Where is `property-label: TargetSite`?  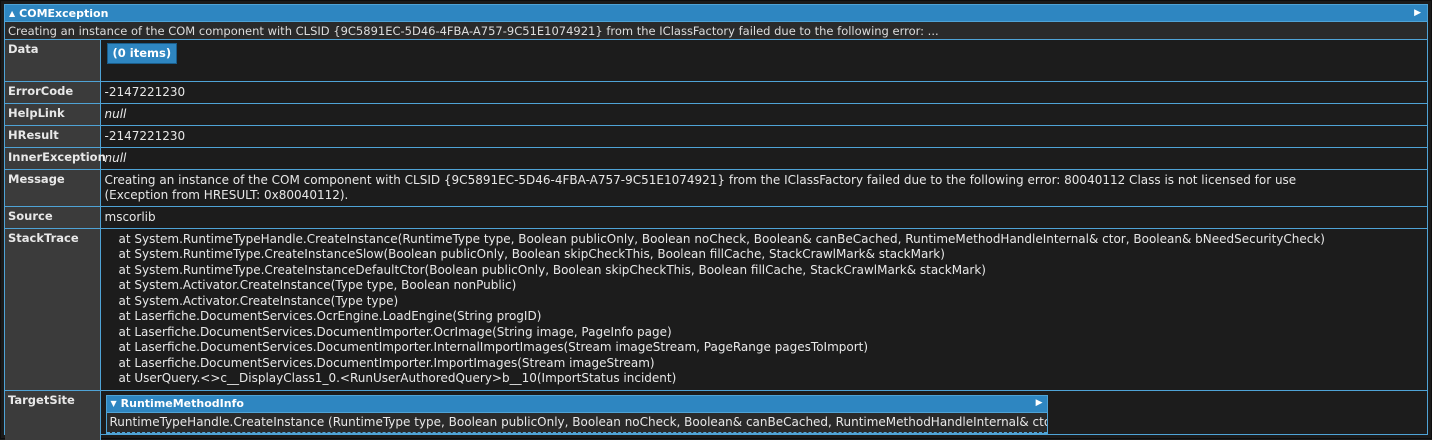
property-label: TargetSite is located at coordinates (53, 415).